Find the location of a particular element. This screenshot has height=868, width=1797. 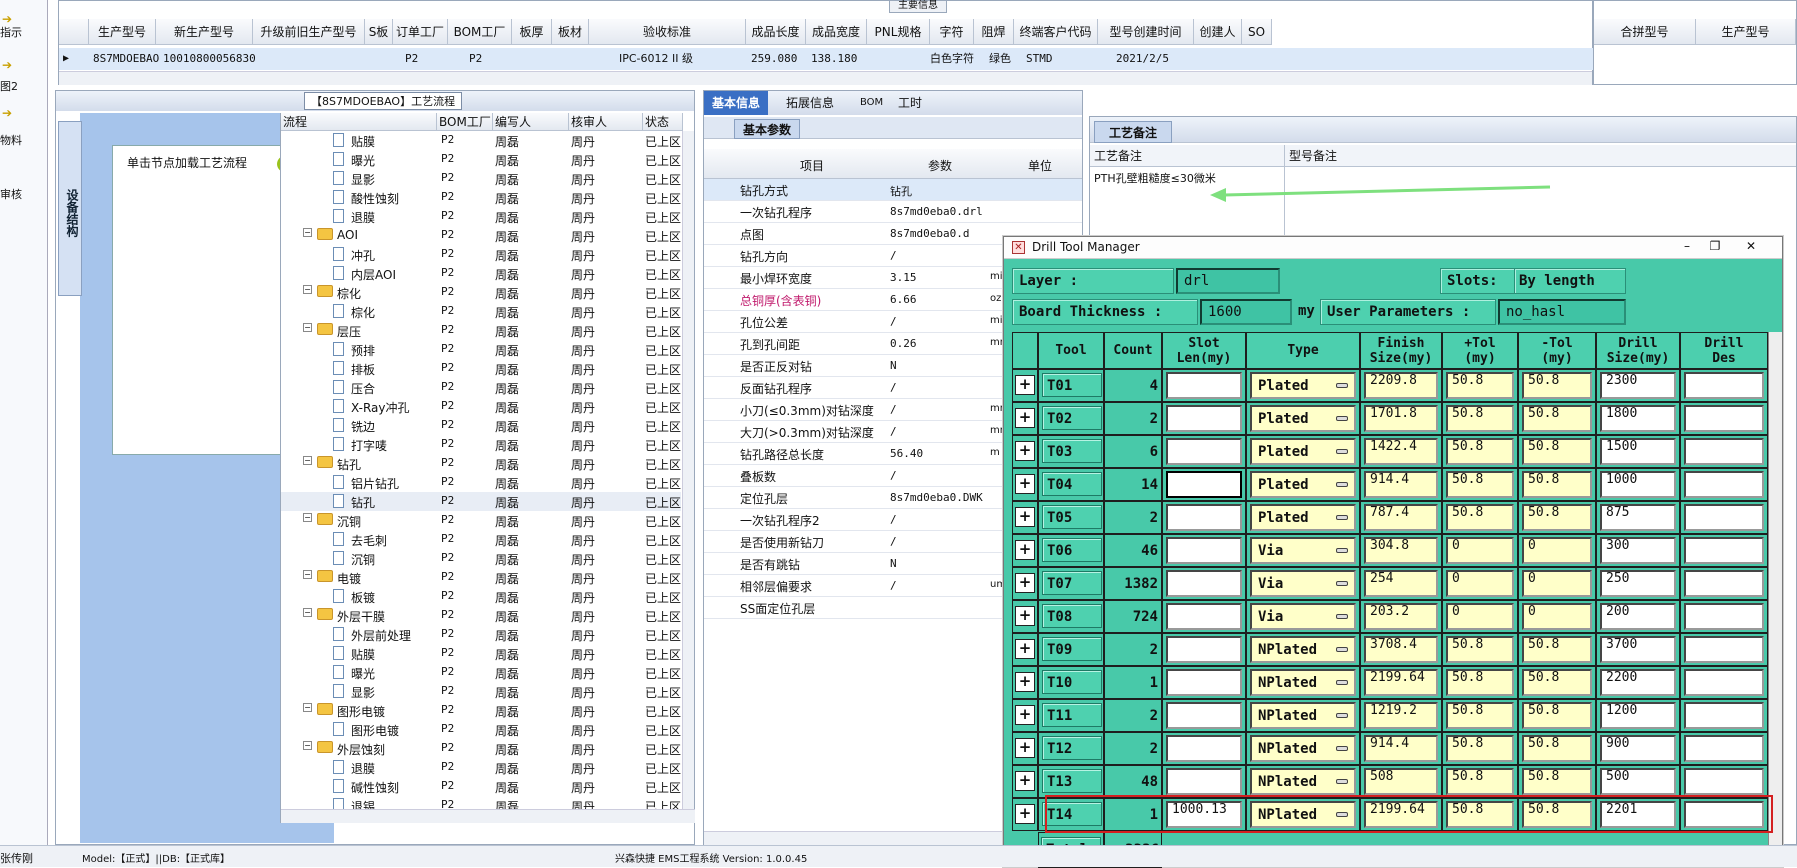

finish-size-input: 203.2 is located at coordinates (1401, 616).